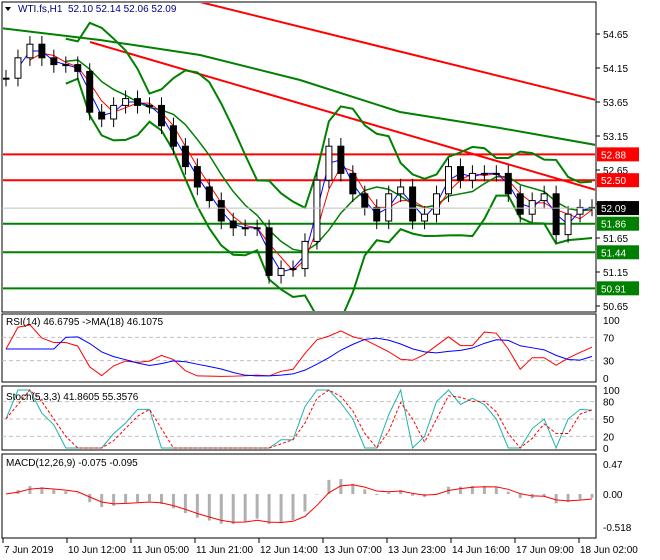 The width and height of the screenshot is (660, 560). Describe the element at coordinates (72, 463) in the screenshot. I see `macd-label: MACD(12,26,9) -0.075 -0.095` at that location.